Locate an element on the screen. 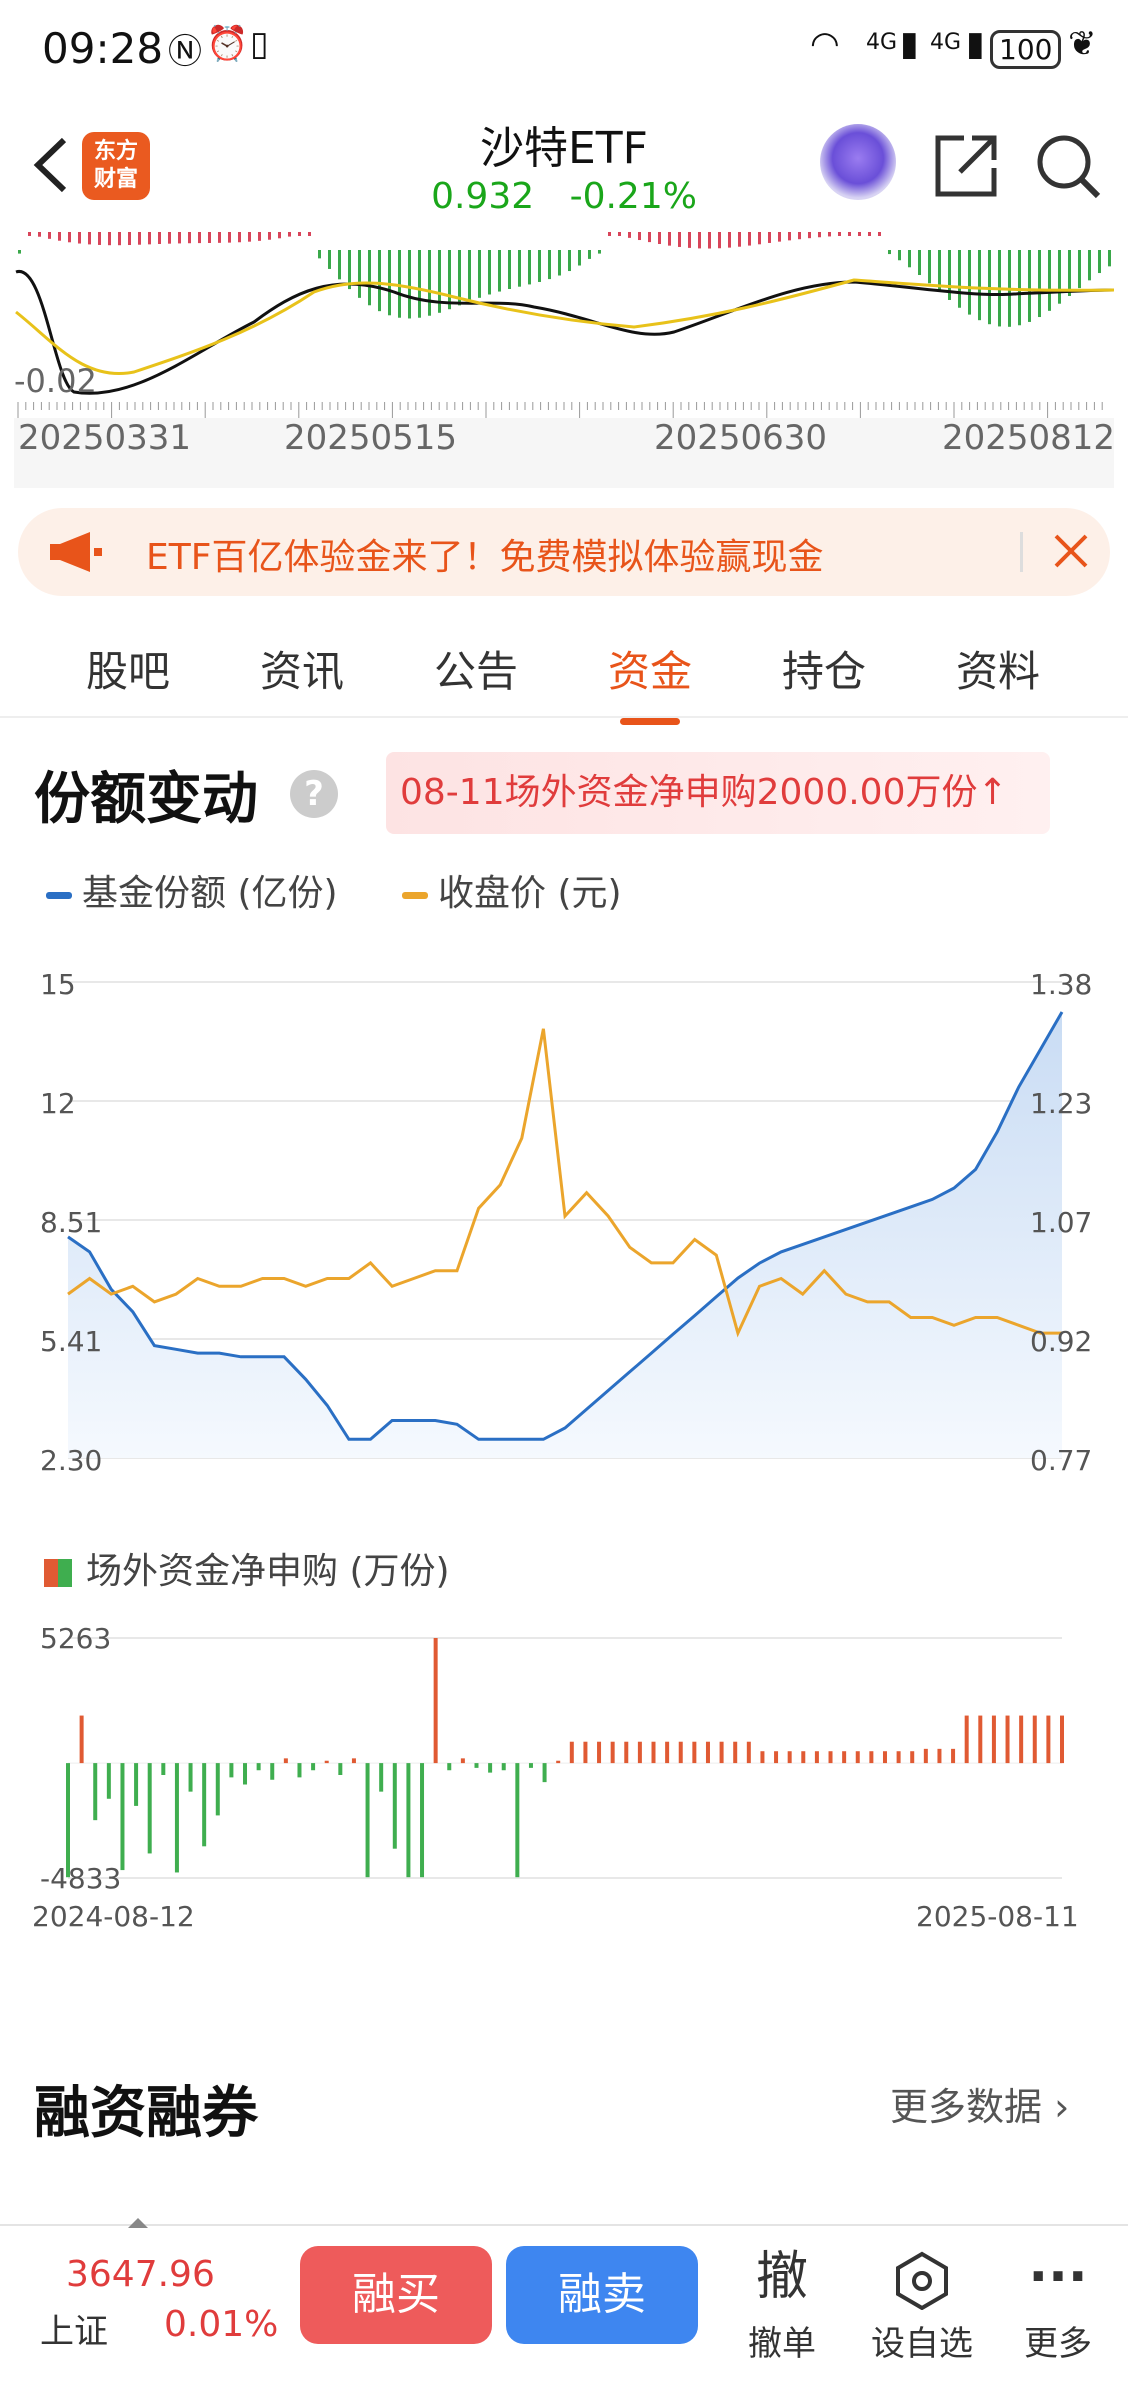 This screenshot has width=1128, height=2400. tab-bar: 股吧 资讯 公告 资金 持仓 资料 is located at coordinates (564, 669).